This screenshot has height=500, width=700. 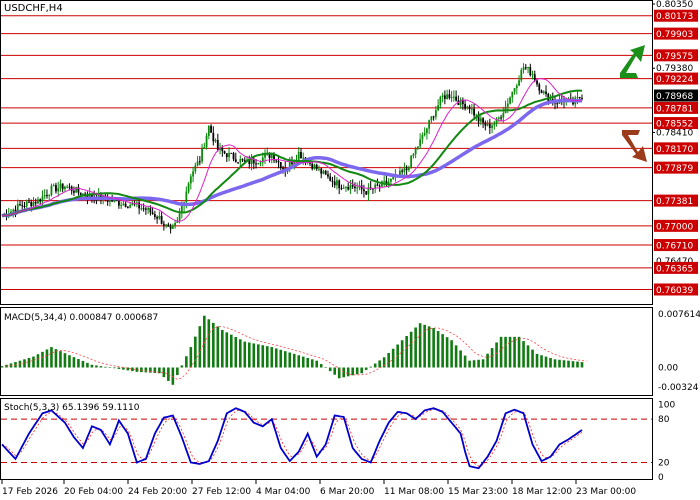 What do you see at coordinates (668, 369) in the screenshot?
I see `macd-axis-label: 0.00` at bounding box center [668, 369].